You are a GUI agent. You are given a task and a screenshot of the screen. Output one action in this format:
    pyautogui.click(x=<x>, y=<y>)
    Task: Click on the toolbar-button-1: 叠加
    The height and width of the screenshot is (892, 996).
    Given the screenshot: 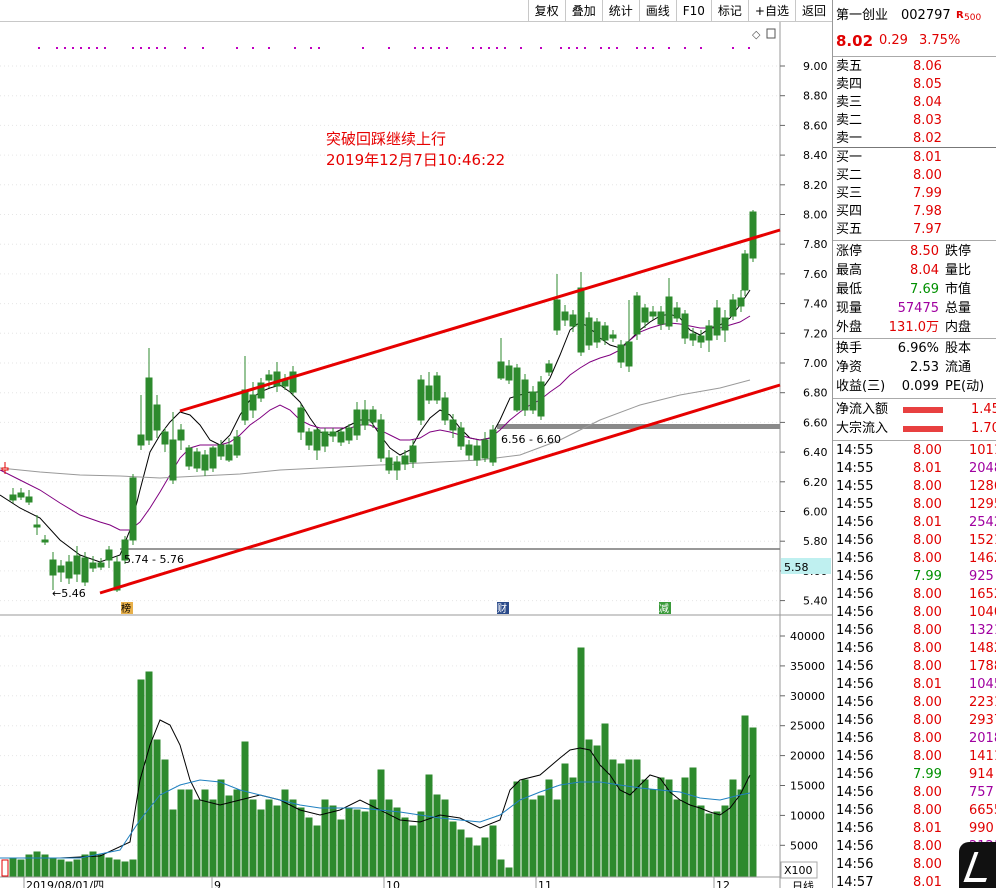 What is the action you would take?
    pyautogui.click(x=583, y=11)
    